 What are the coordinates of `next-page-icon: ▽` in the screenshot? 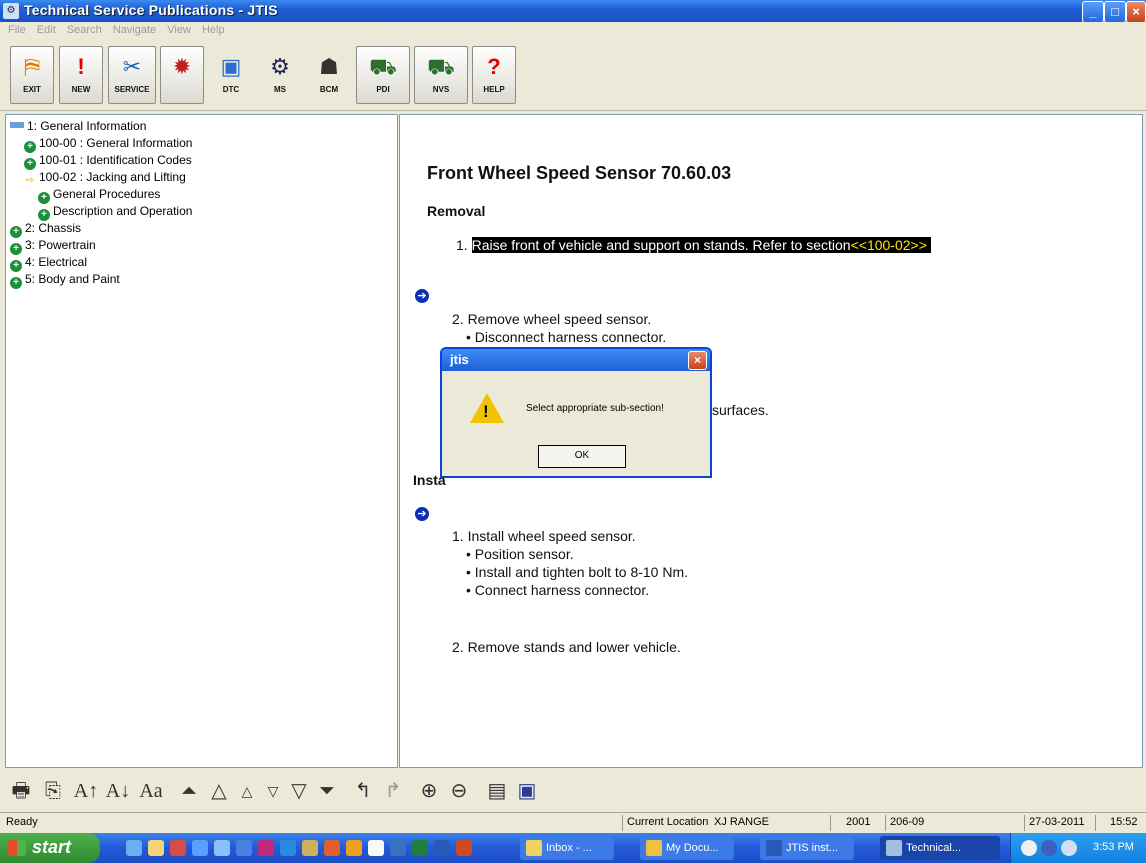 It's located at (273, 791).